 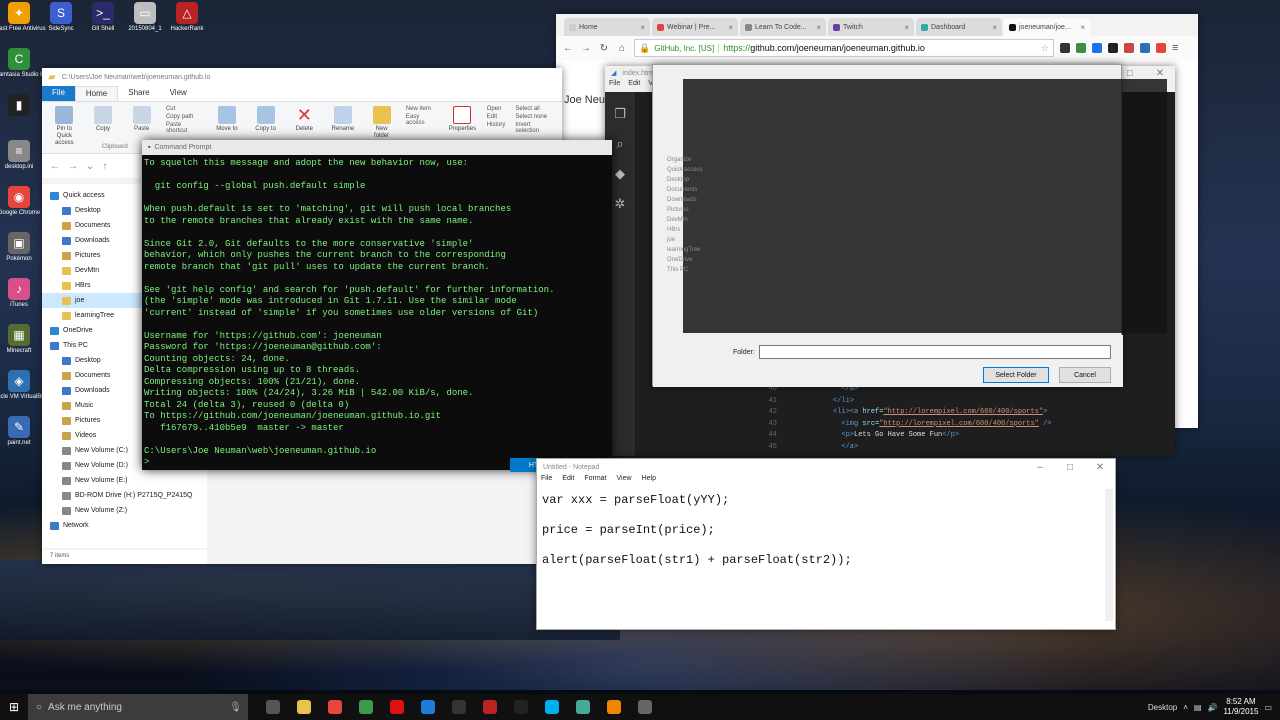 I want to click on desktop-shortcut: ◉ Google Chrome, so click(x=20, y=206).